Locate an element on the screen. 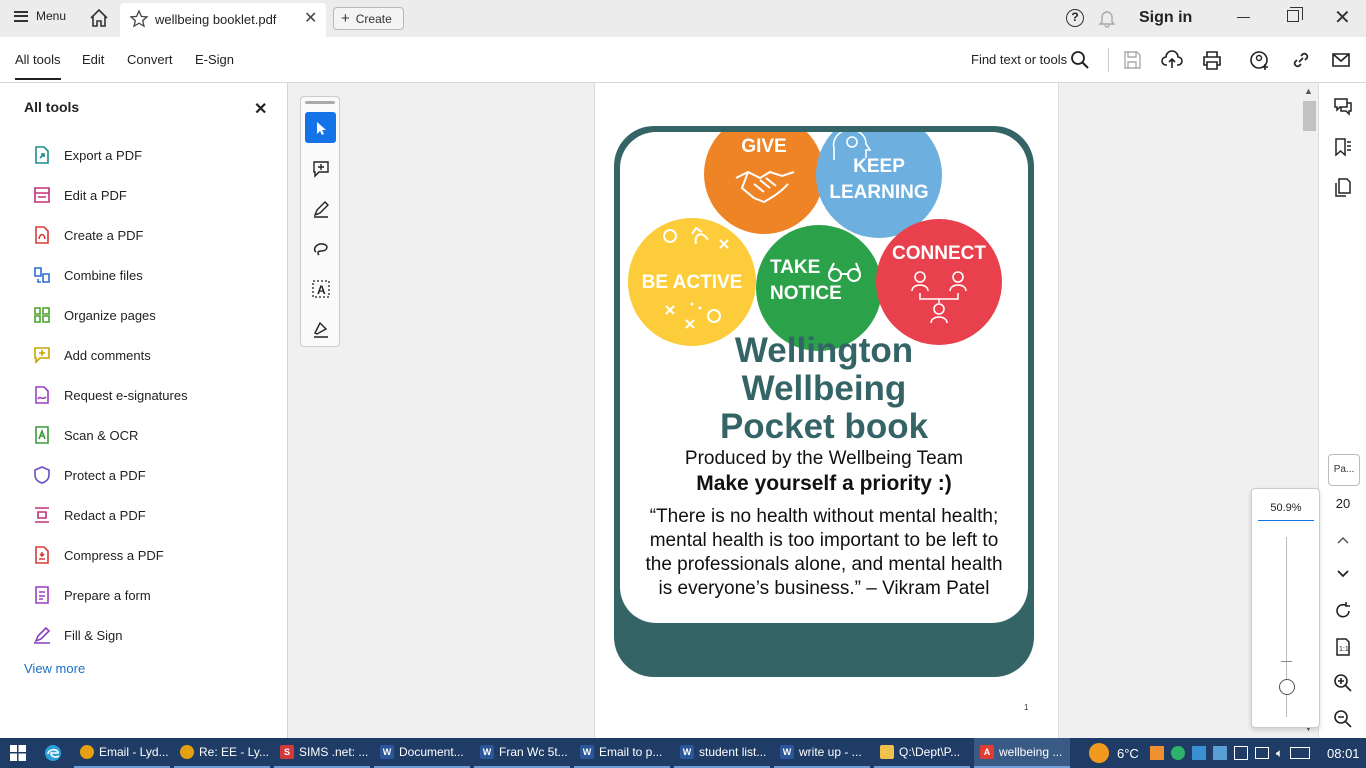 This screenshot has height=768, width=1366. pages-icon is located at coordinates (1343, 187).